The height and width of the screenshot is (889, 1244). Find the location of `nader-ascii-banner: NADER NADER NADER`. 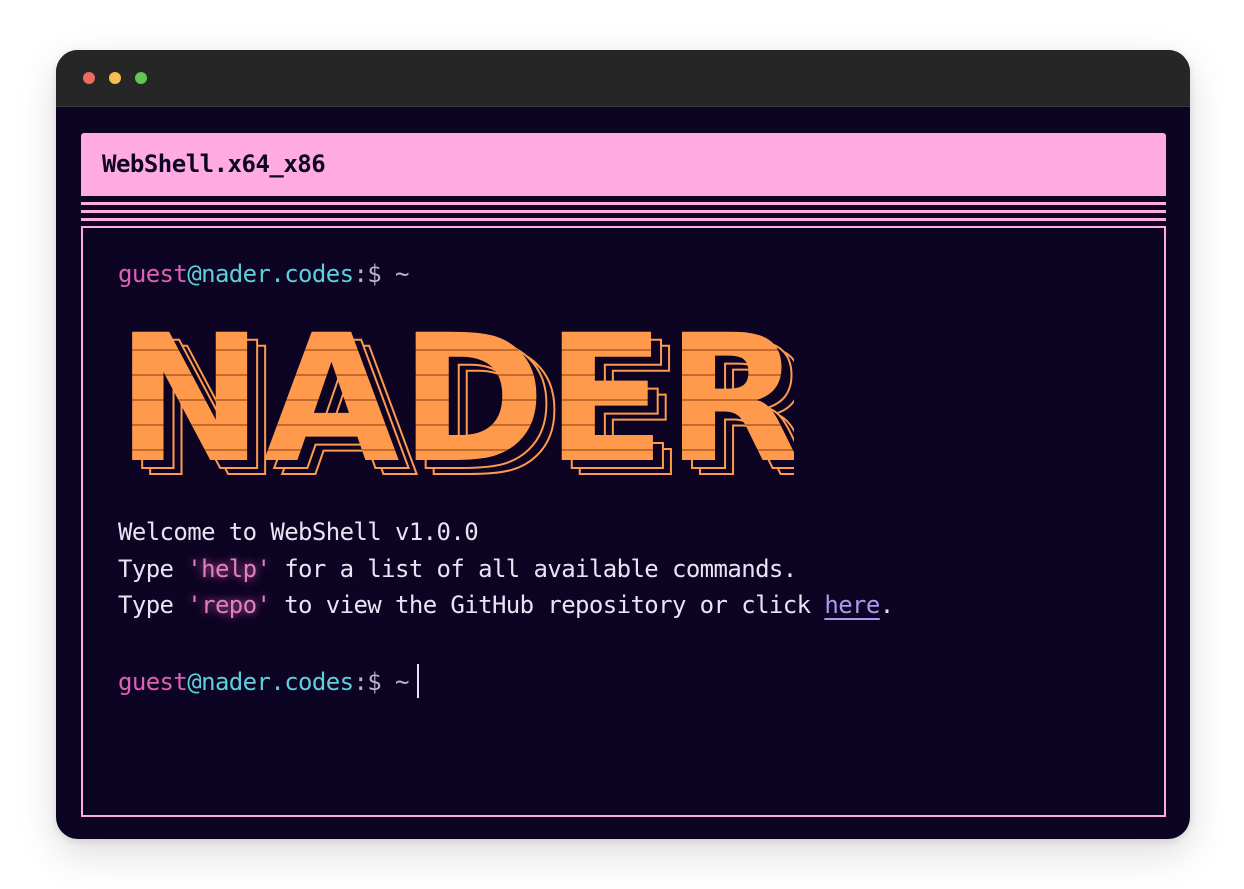

nader-ascii-banner: NADER NADER NADER is located at coordinates (455, 401).